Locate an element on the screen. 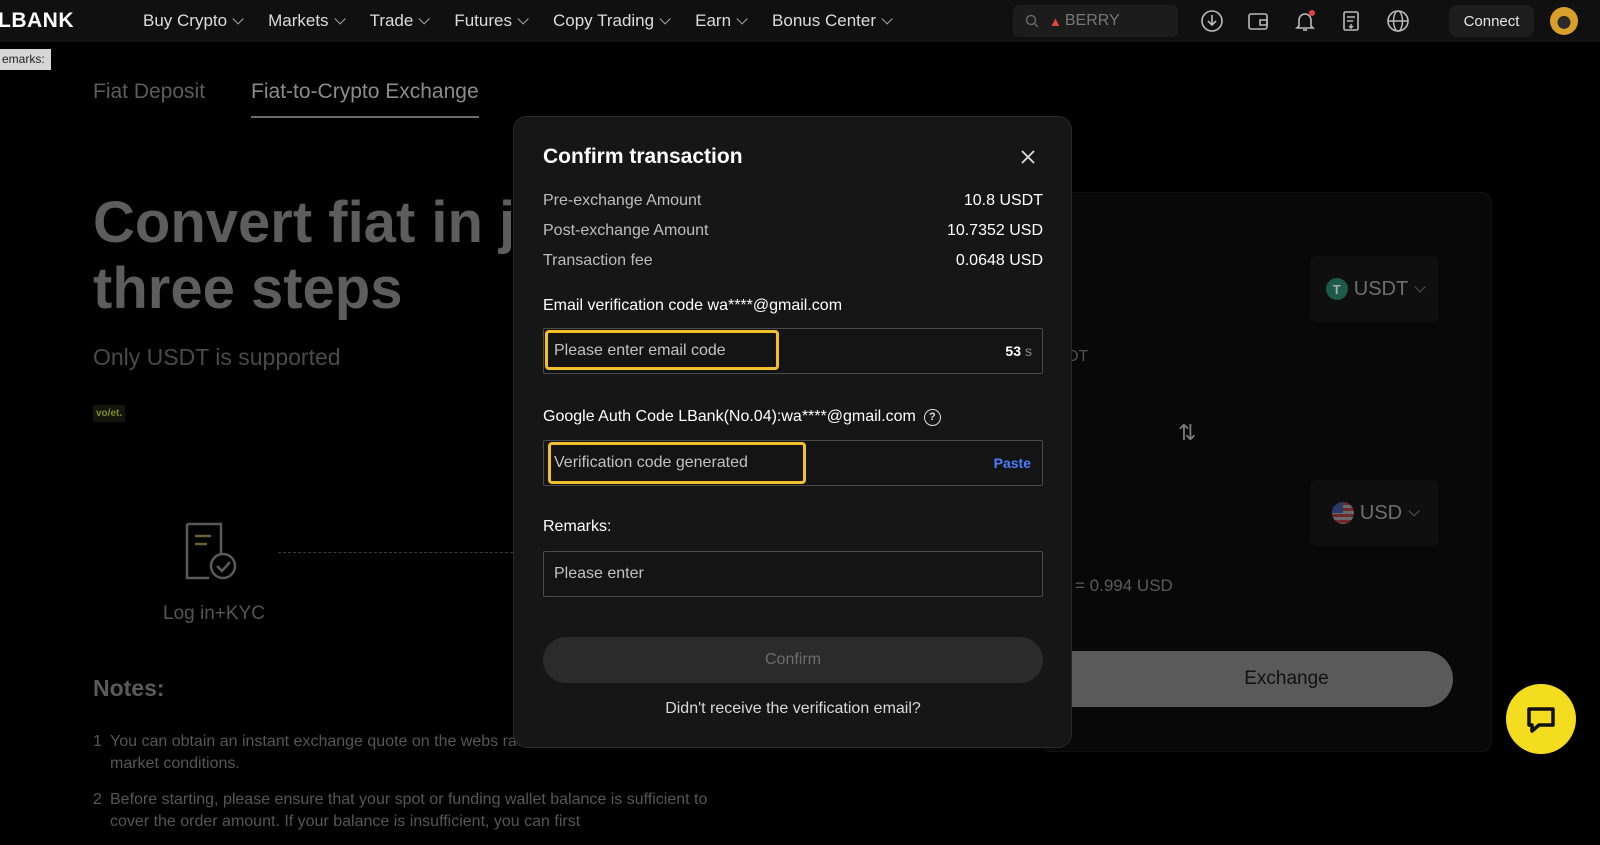 This screenshot has width=1600, height=845. resend-countdown: 53 s is located at coordinates (1018, 351).